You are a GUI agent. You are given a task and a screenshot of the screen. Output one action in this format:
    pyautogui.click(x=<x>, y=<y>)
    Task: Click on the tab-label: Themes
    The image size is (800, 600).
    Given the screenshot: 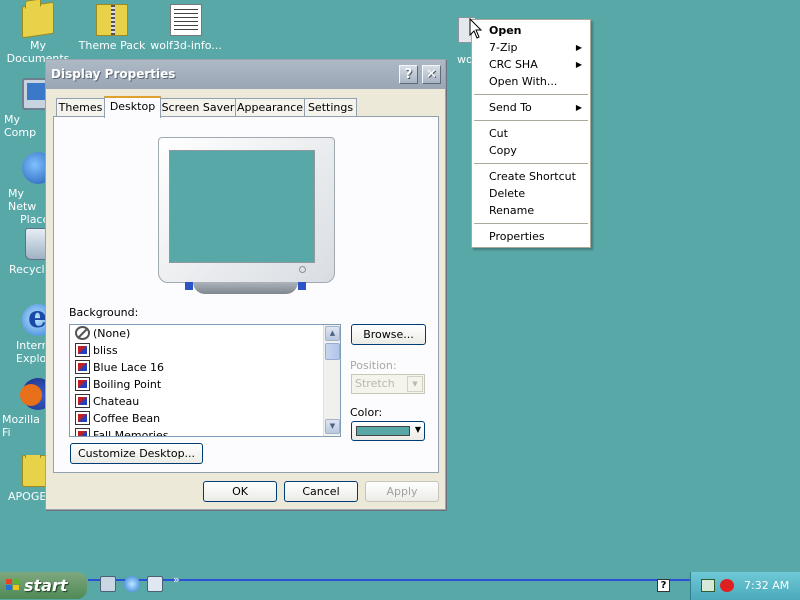 What is the action you would take?
    pyautogui.click(x=80, y=107)
    